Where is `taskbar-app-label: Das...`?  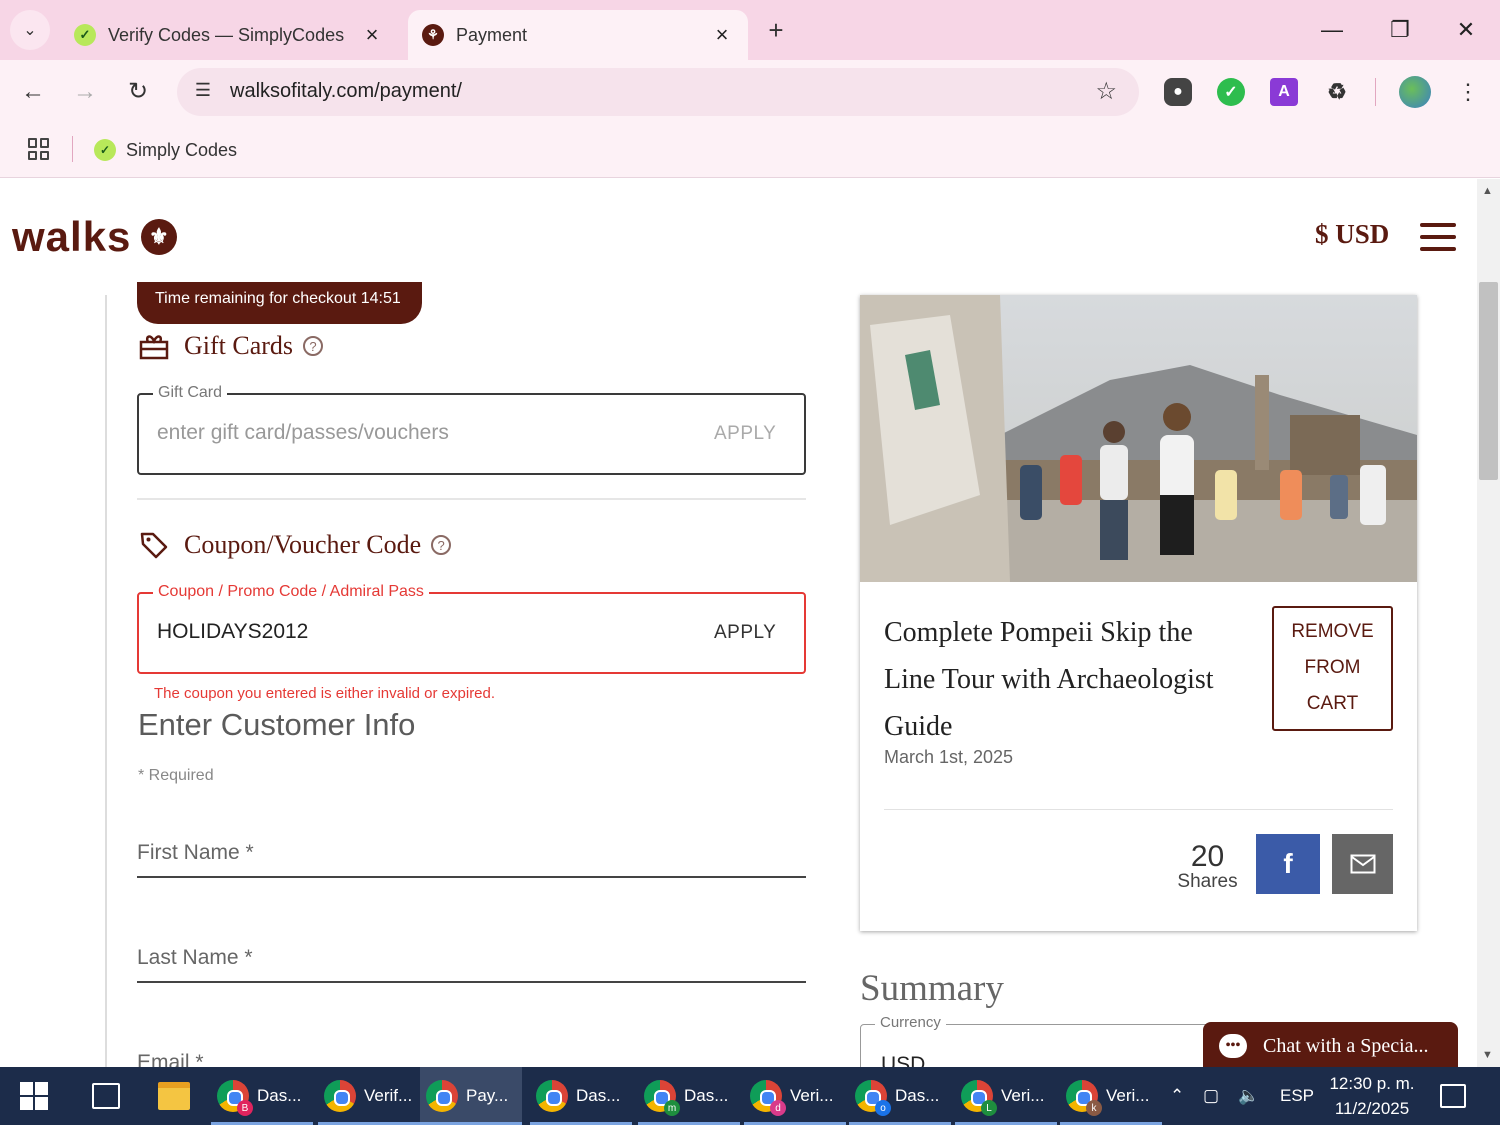 taskbar-app-label: Das... is located at coordinates (598, 1095).